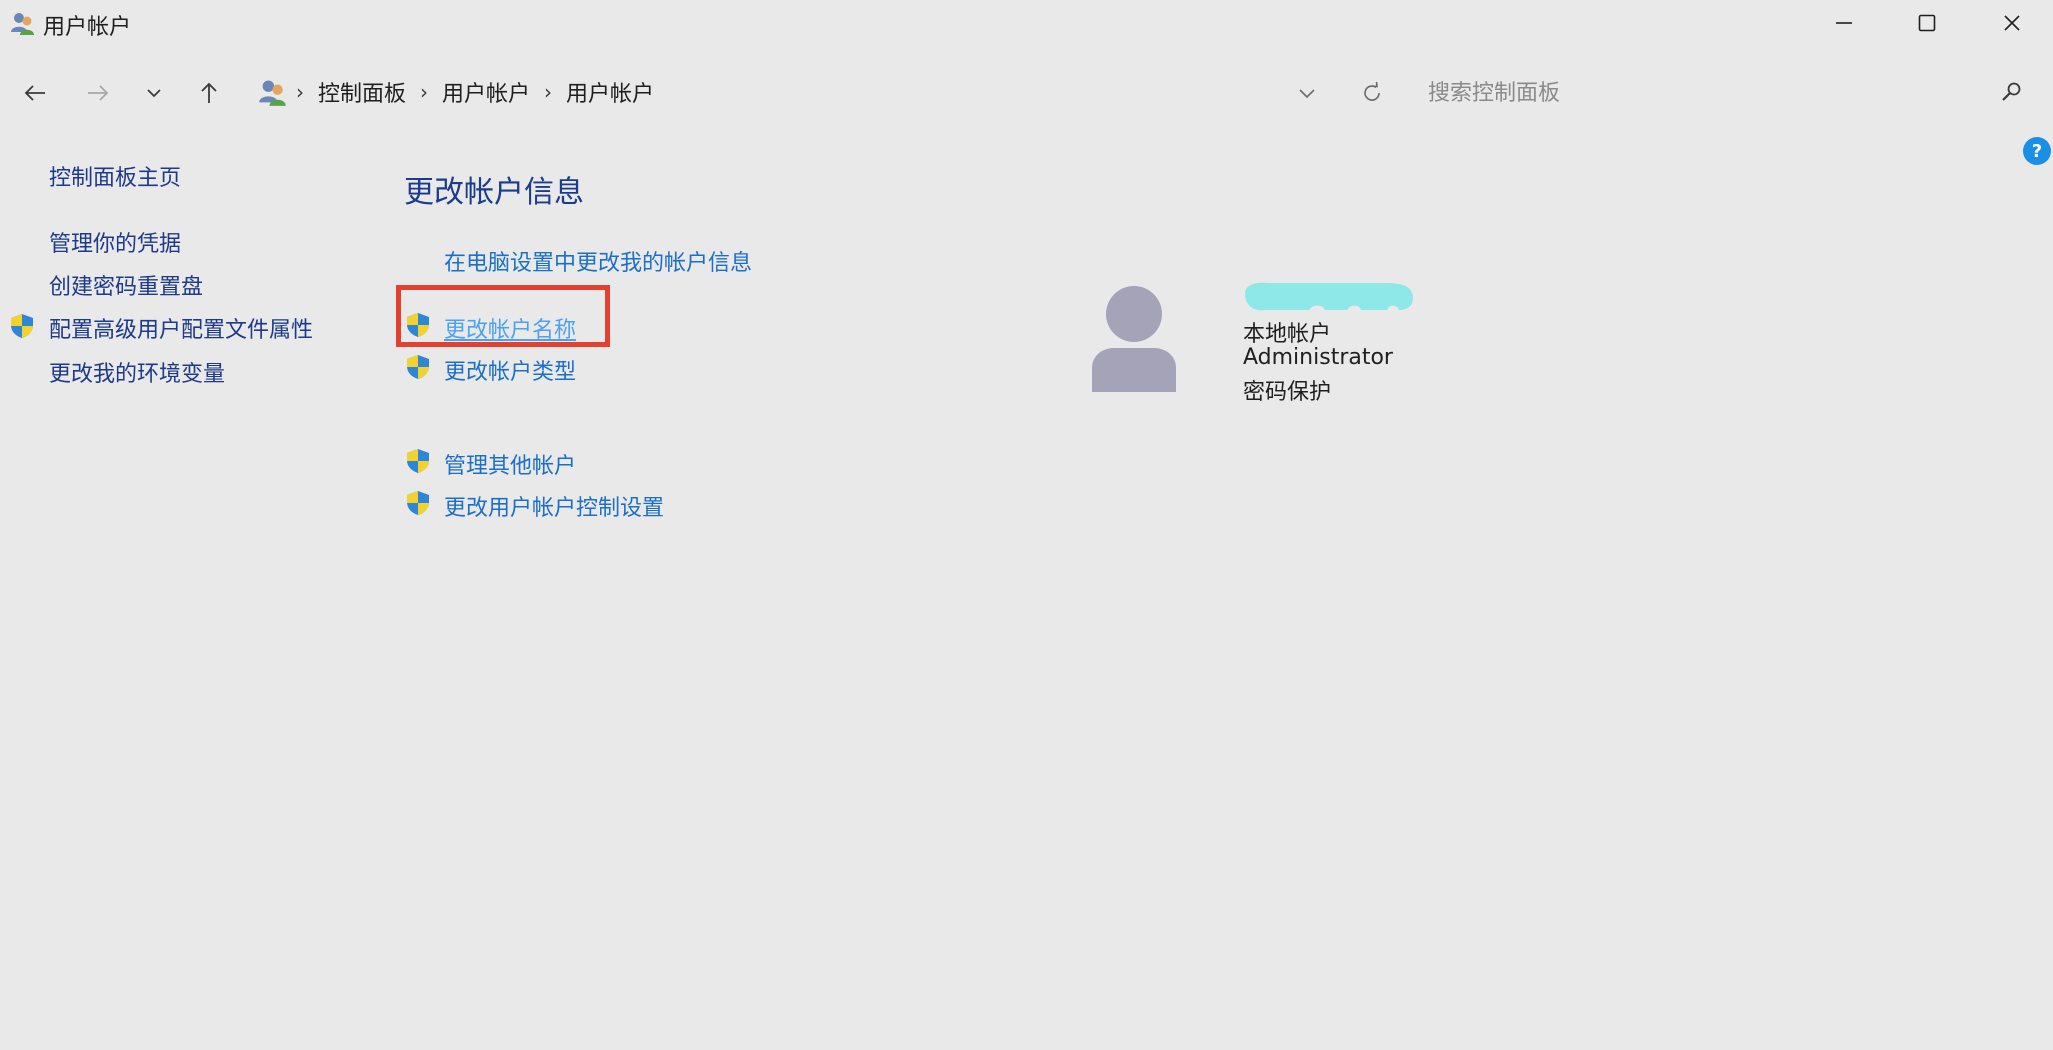 Image resolution: width=2053 pixels, height=1050 pixels. Describe the element at coordinates (126, 285) in the screenshot. I see `sidebar-item-create-reset-disk: 创建密码重置盘` at that location.